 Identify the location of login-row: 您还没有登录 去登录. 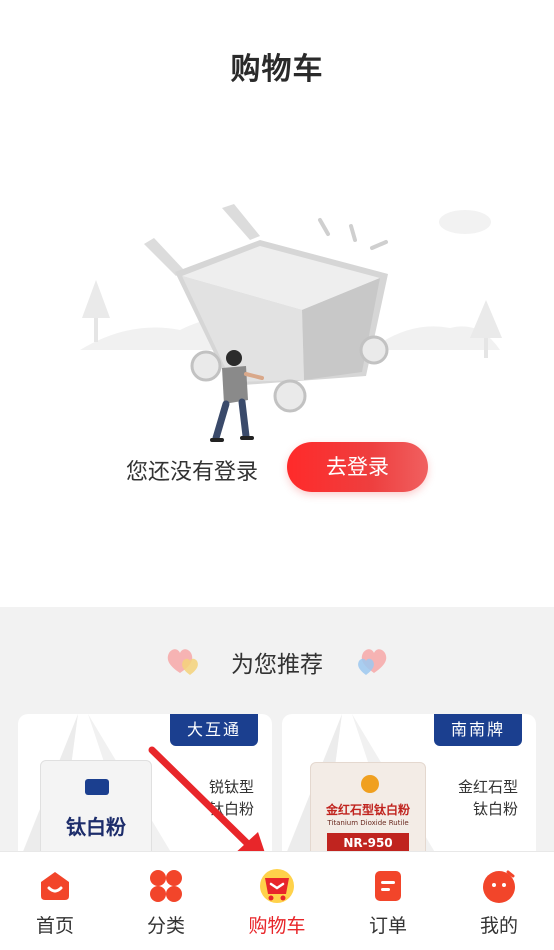
(277, 468).